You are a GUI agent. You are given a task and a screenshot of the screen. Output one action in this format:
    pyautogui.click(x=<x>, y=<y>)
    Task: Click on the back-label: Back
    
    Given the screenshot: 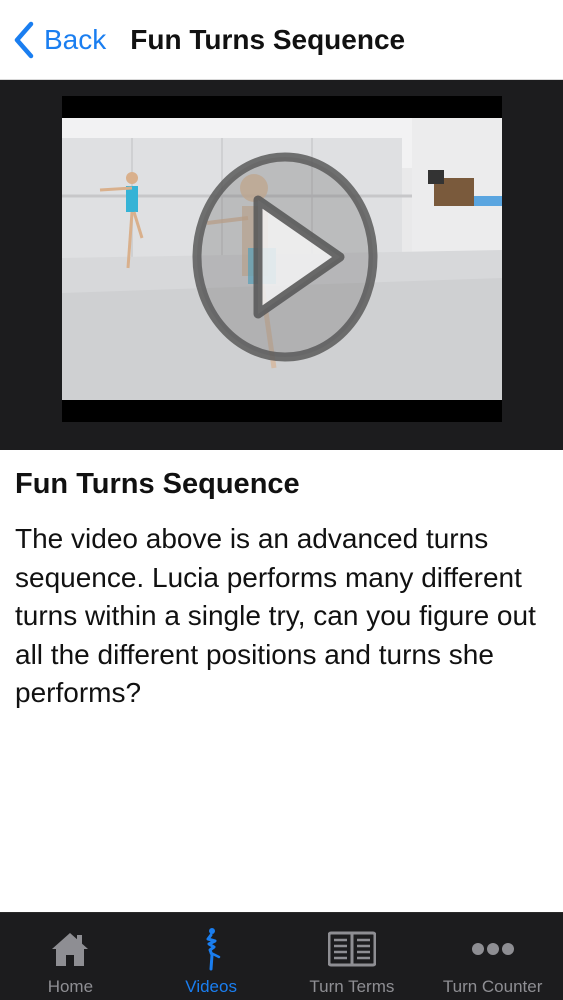 What is the action you would take?
    pyautogui.click(x=75, y=39)
    